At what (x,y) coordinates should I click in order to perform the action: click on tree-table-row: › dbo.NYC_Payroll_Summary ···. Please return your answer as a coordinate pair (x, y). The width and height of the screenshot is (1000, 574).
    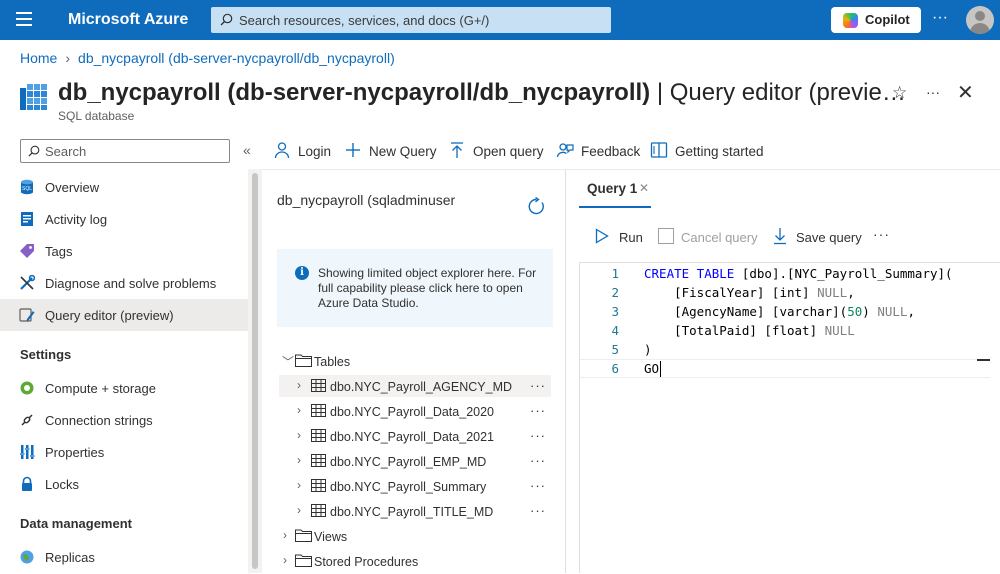
    Looking at the image, I should click on (415, 486).